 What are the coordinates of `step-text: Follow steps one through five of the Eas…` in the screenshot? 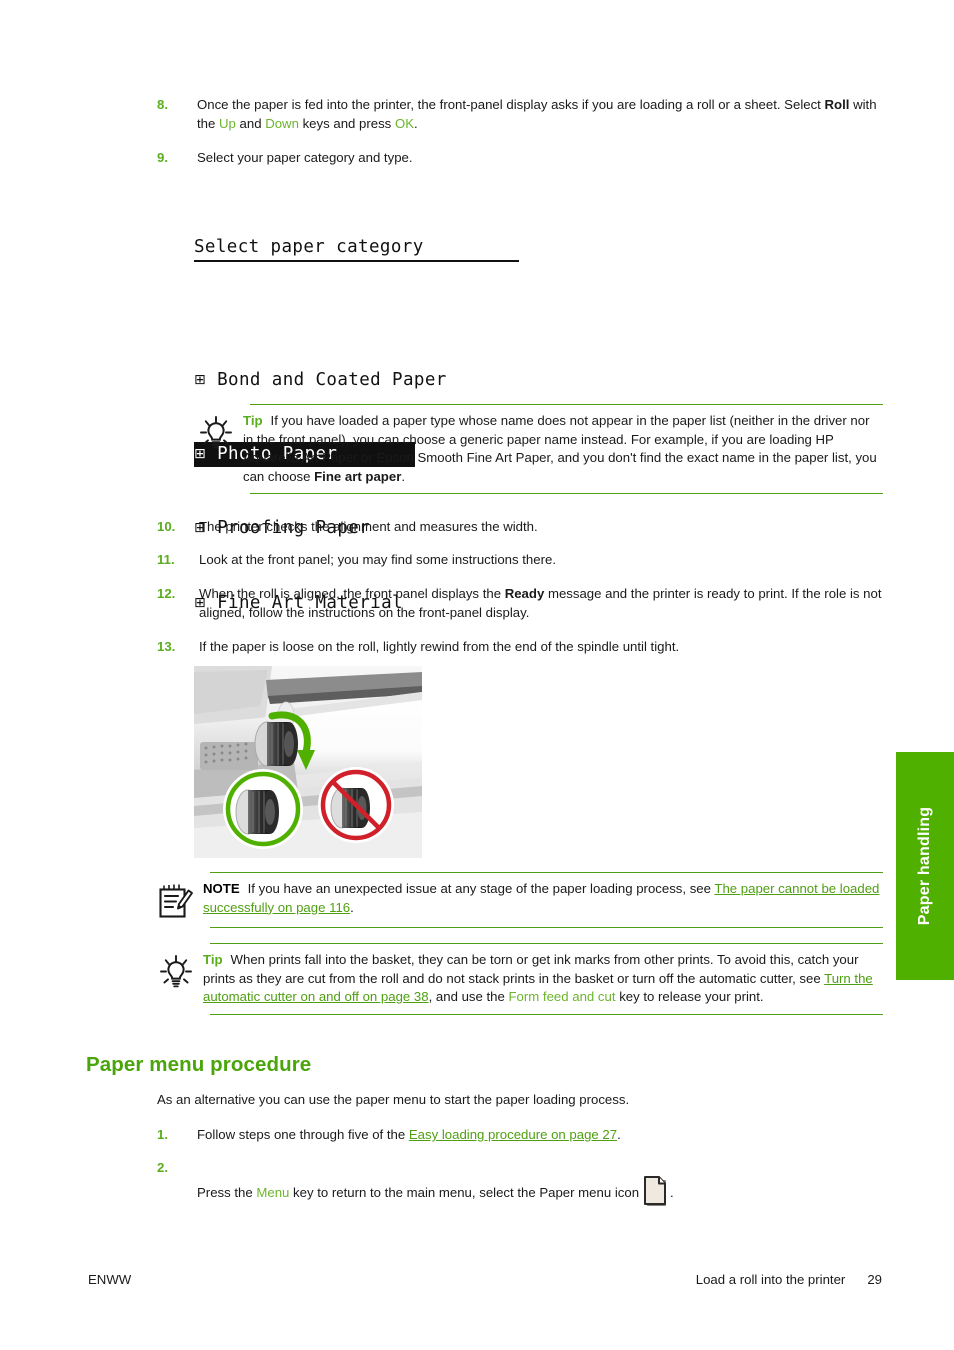 It's located at (540, 1135).